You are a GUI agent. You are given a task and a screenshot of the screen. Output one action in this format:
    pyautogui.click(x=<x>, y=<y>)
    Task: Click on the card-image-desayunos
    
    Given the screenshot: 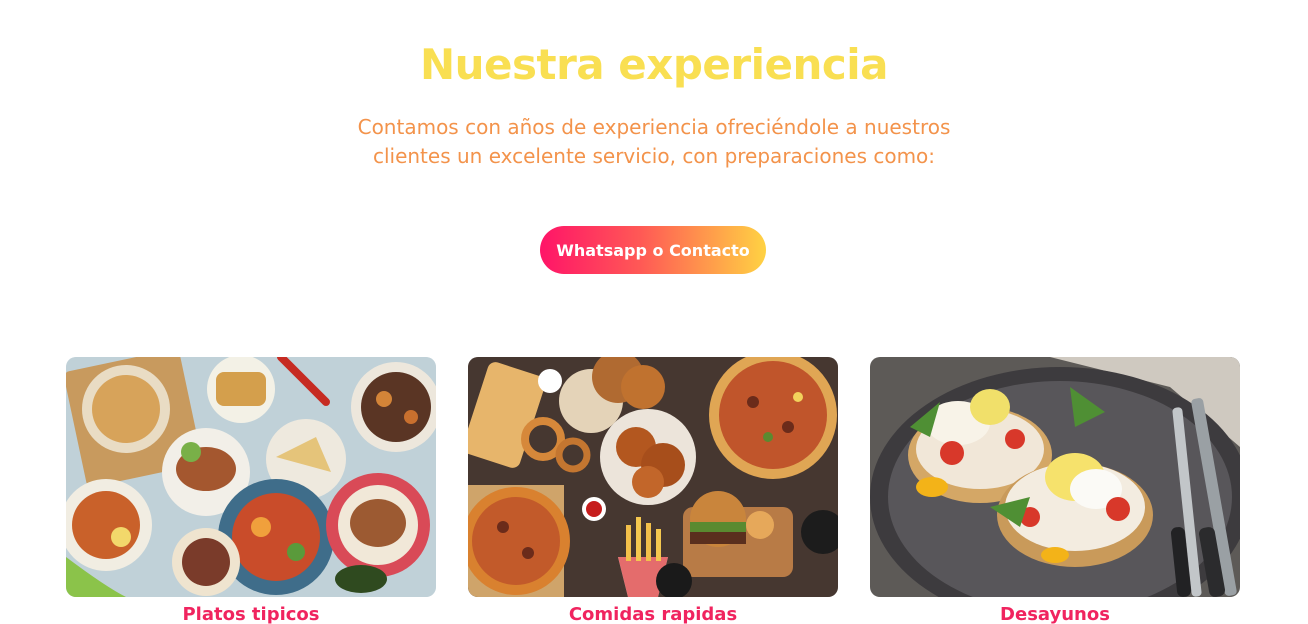 What is the action you would take?
    pyautogui.click(x=1055, y=477)
    